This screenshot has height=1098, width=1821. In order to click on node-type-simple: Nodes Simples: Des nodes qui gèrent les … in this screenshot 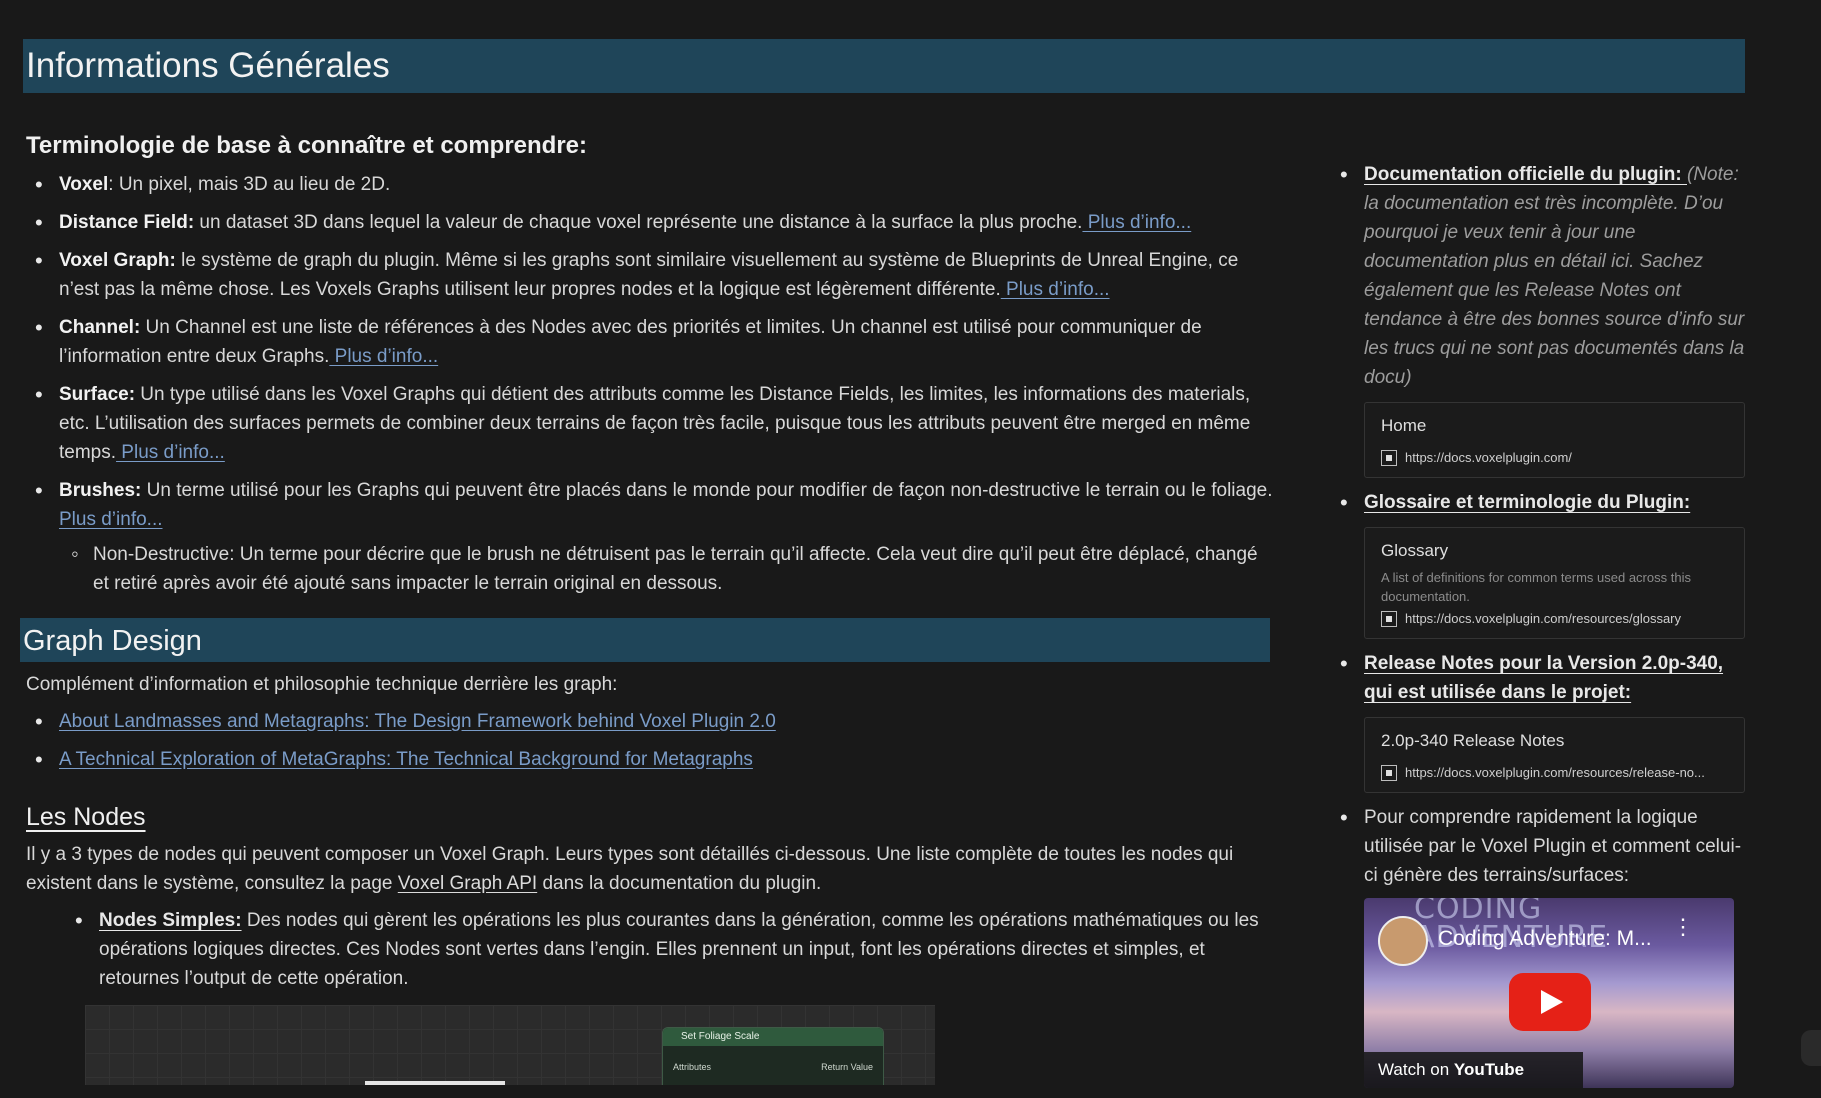, I will do `click(674, 949)`.